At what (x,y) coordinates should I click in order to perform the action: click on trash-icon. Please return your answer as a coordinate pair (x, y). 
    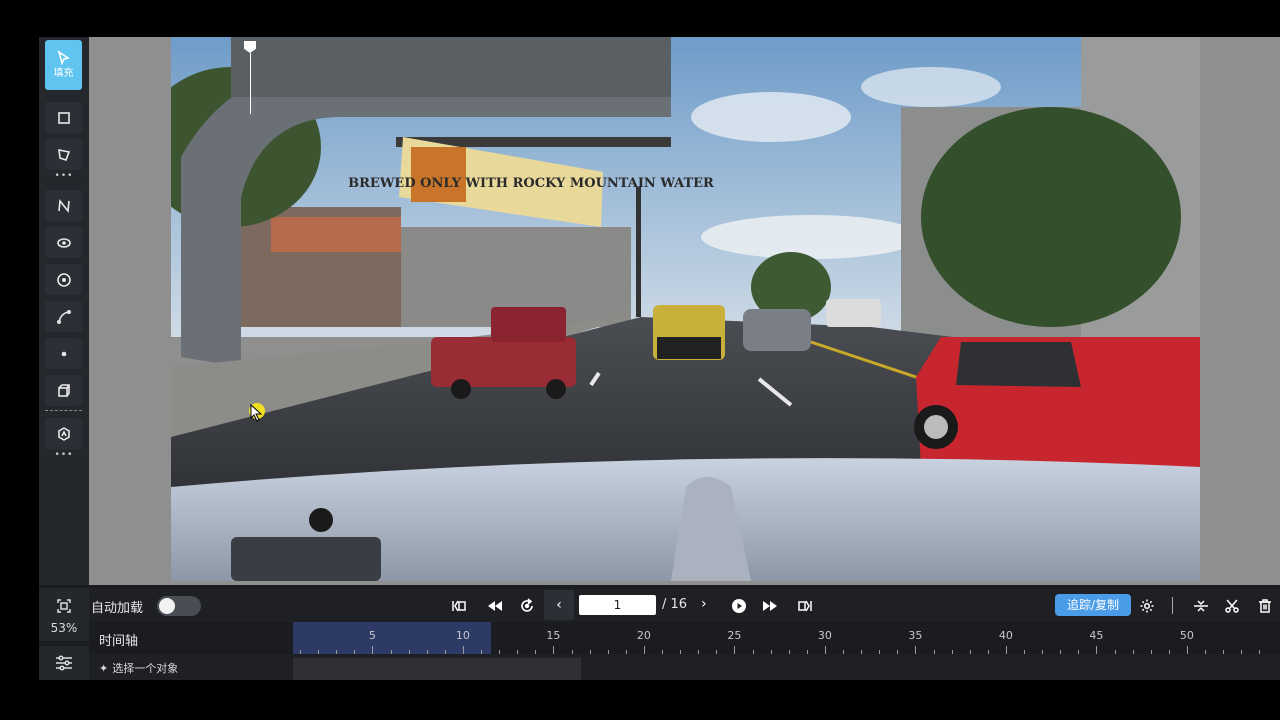
    Looking at the image, I should click on (1265, 606).